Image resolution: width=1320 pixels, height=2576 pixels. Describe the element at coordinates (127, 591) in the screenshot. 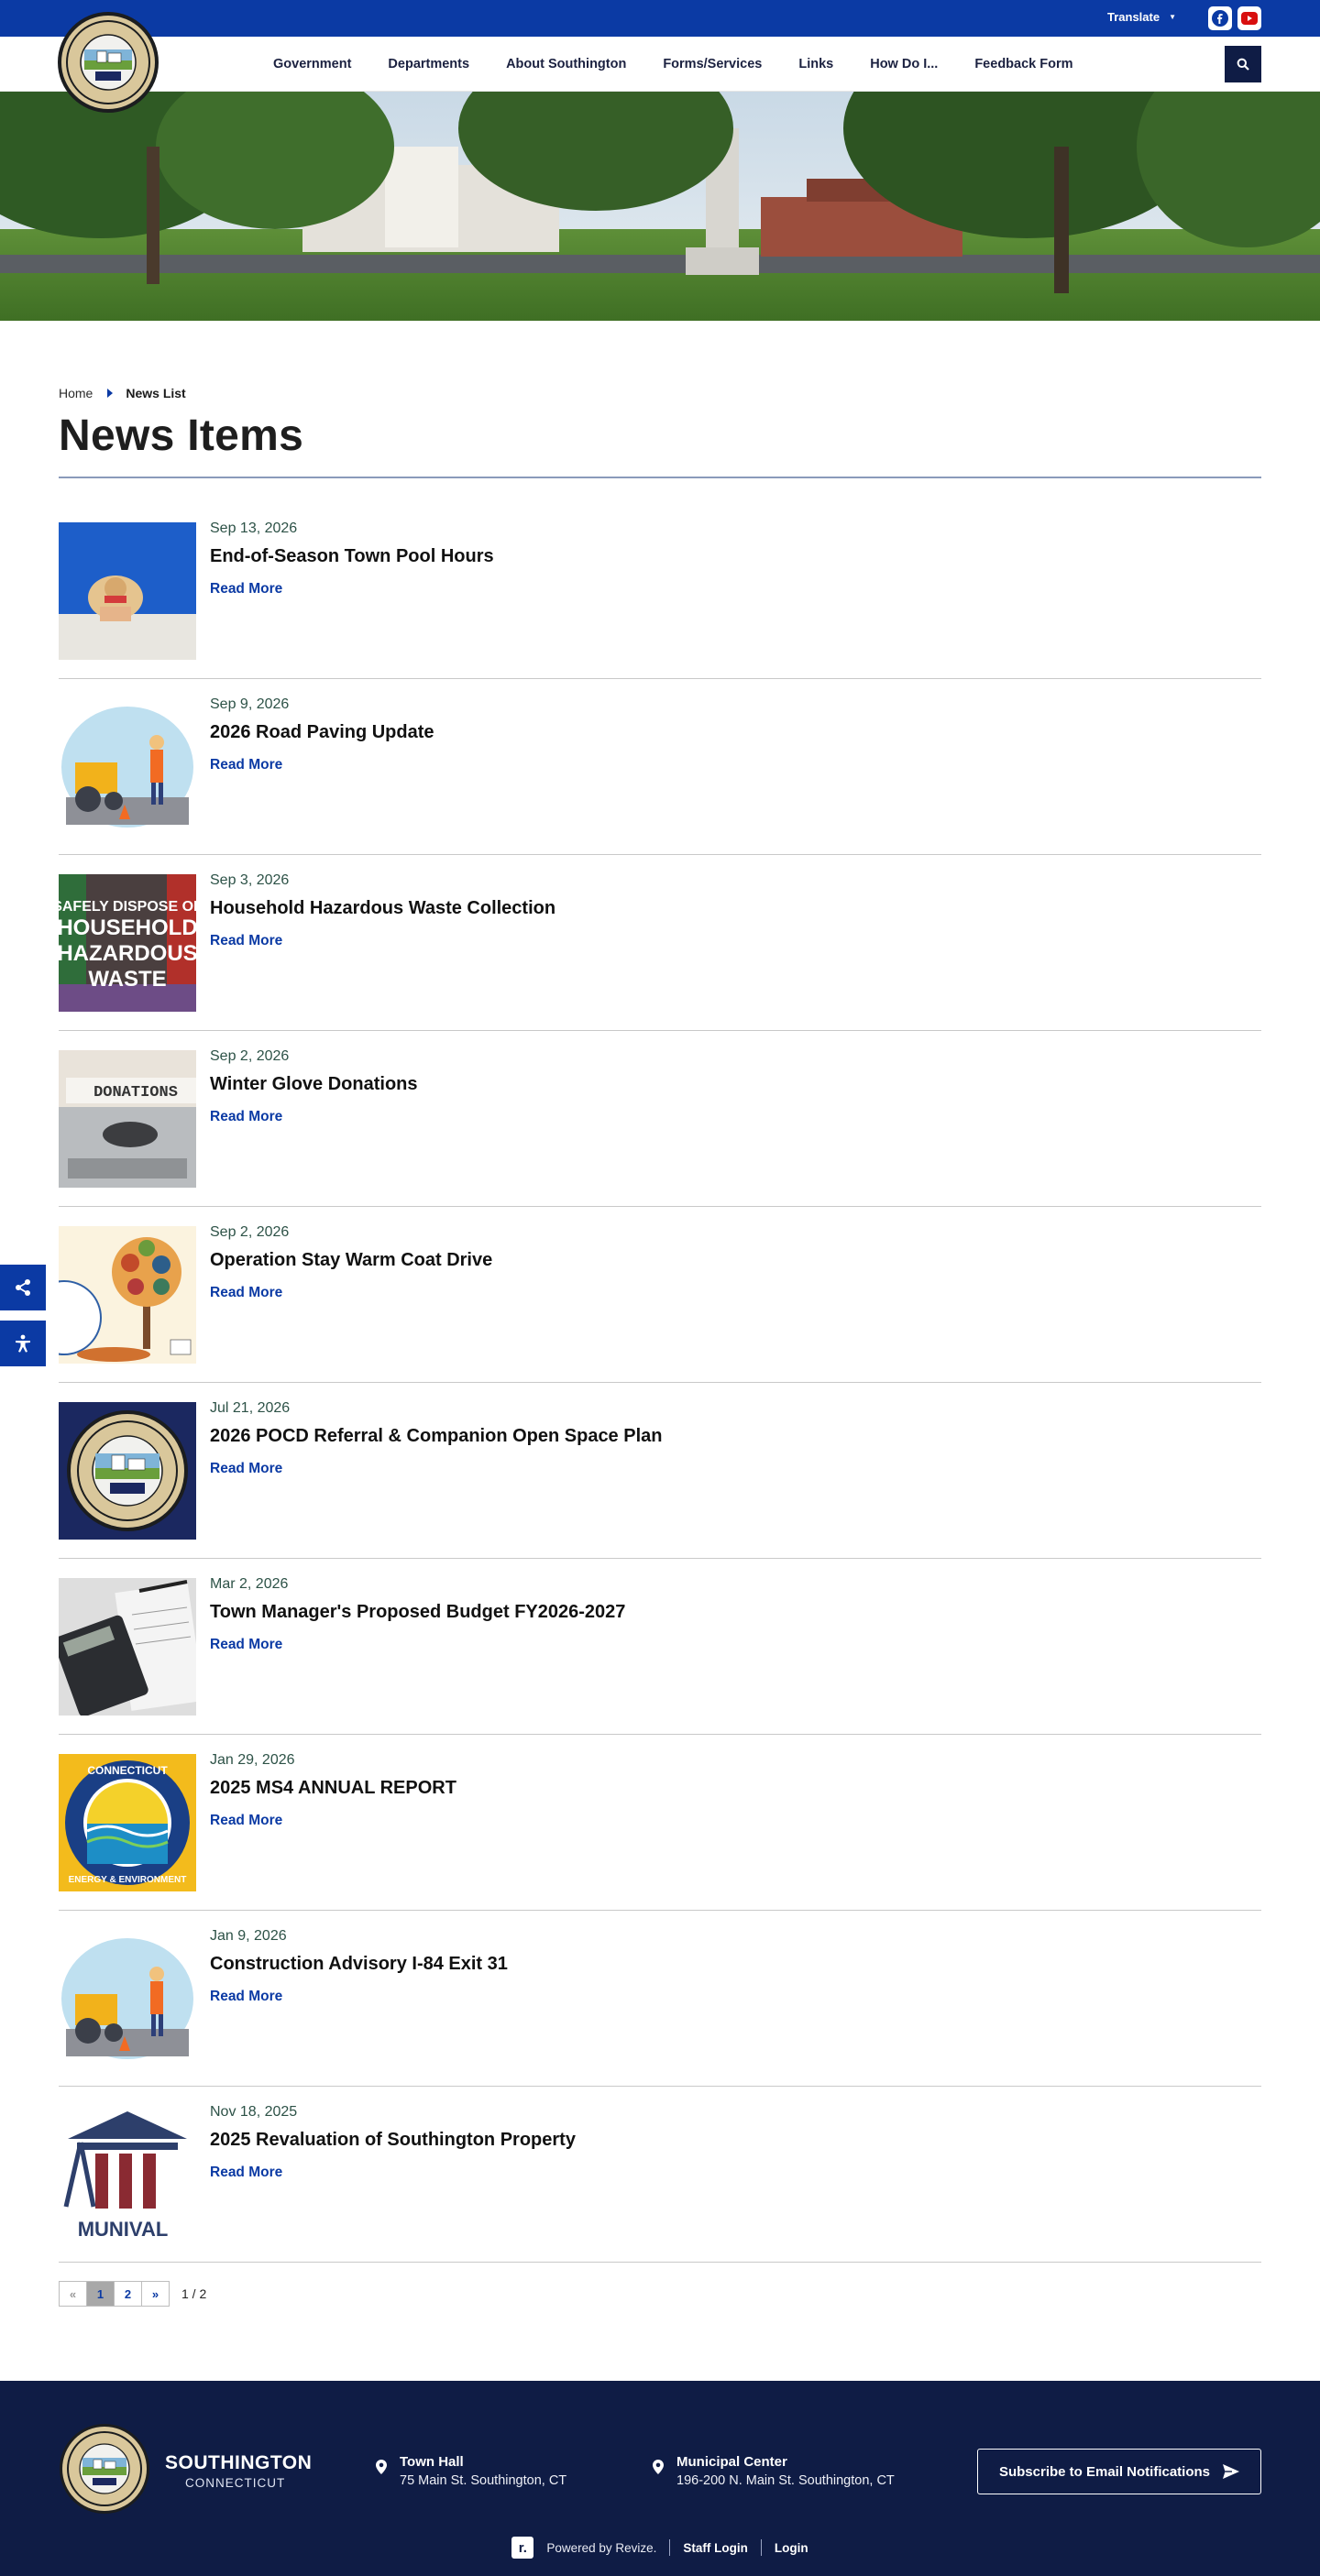

I see `pool-hat-image` at that location.